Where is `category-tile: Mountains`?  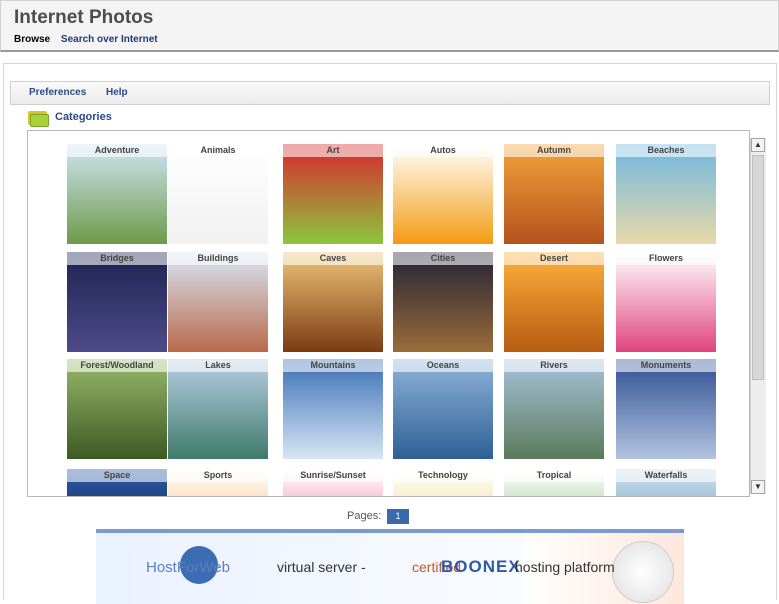
category-tile: Mountains is located at coordinates (333, 409).